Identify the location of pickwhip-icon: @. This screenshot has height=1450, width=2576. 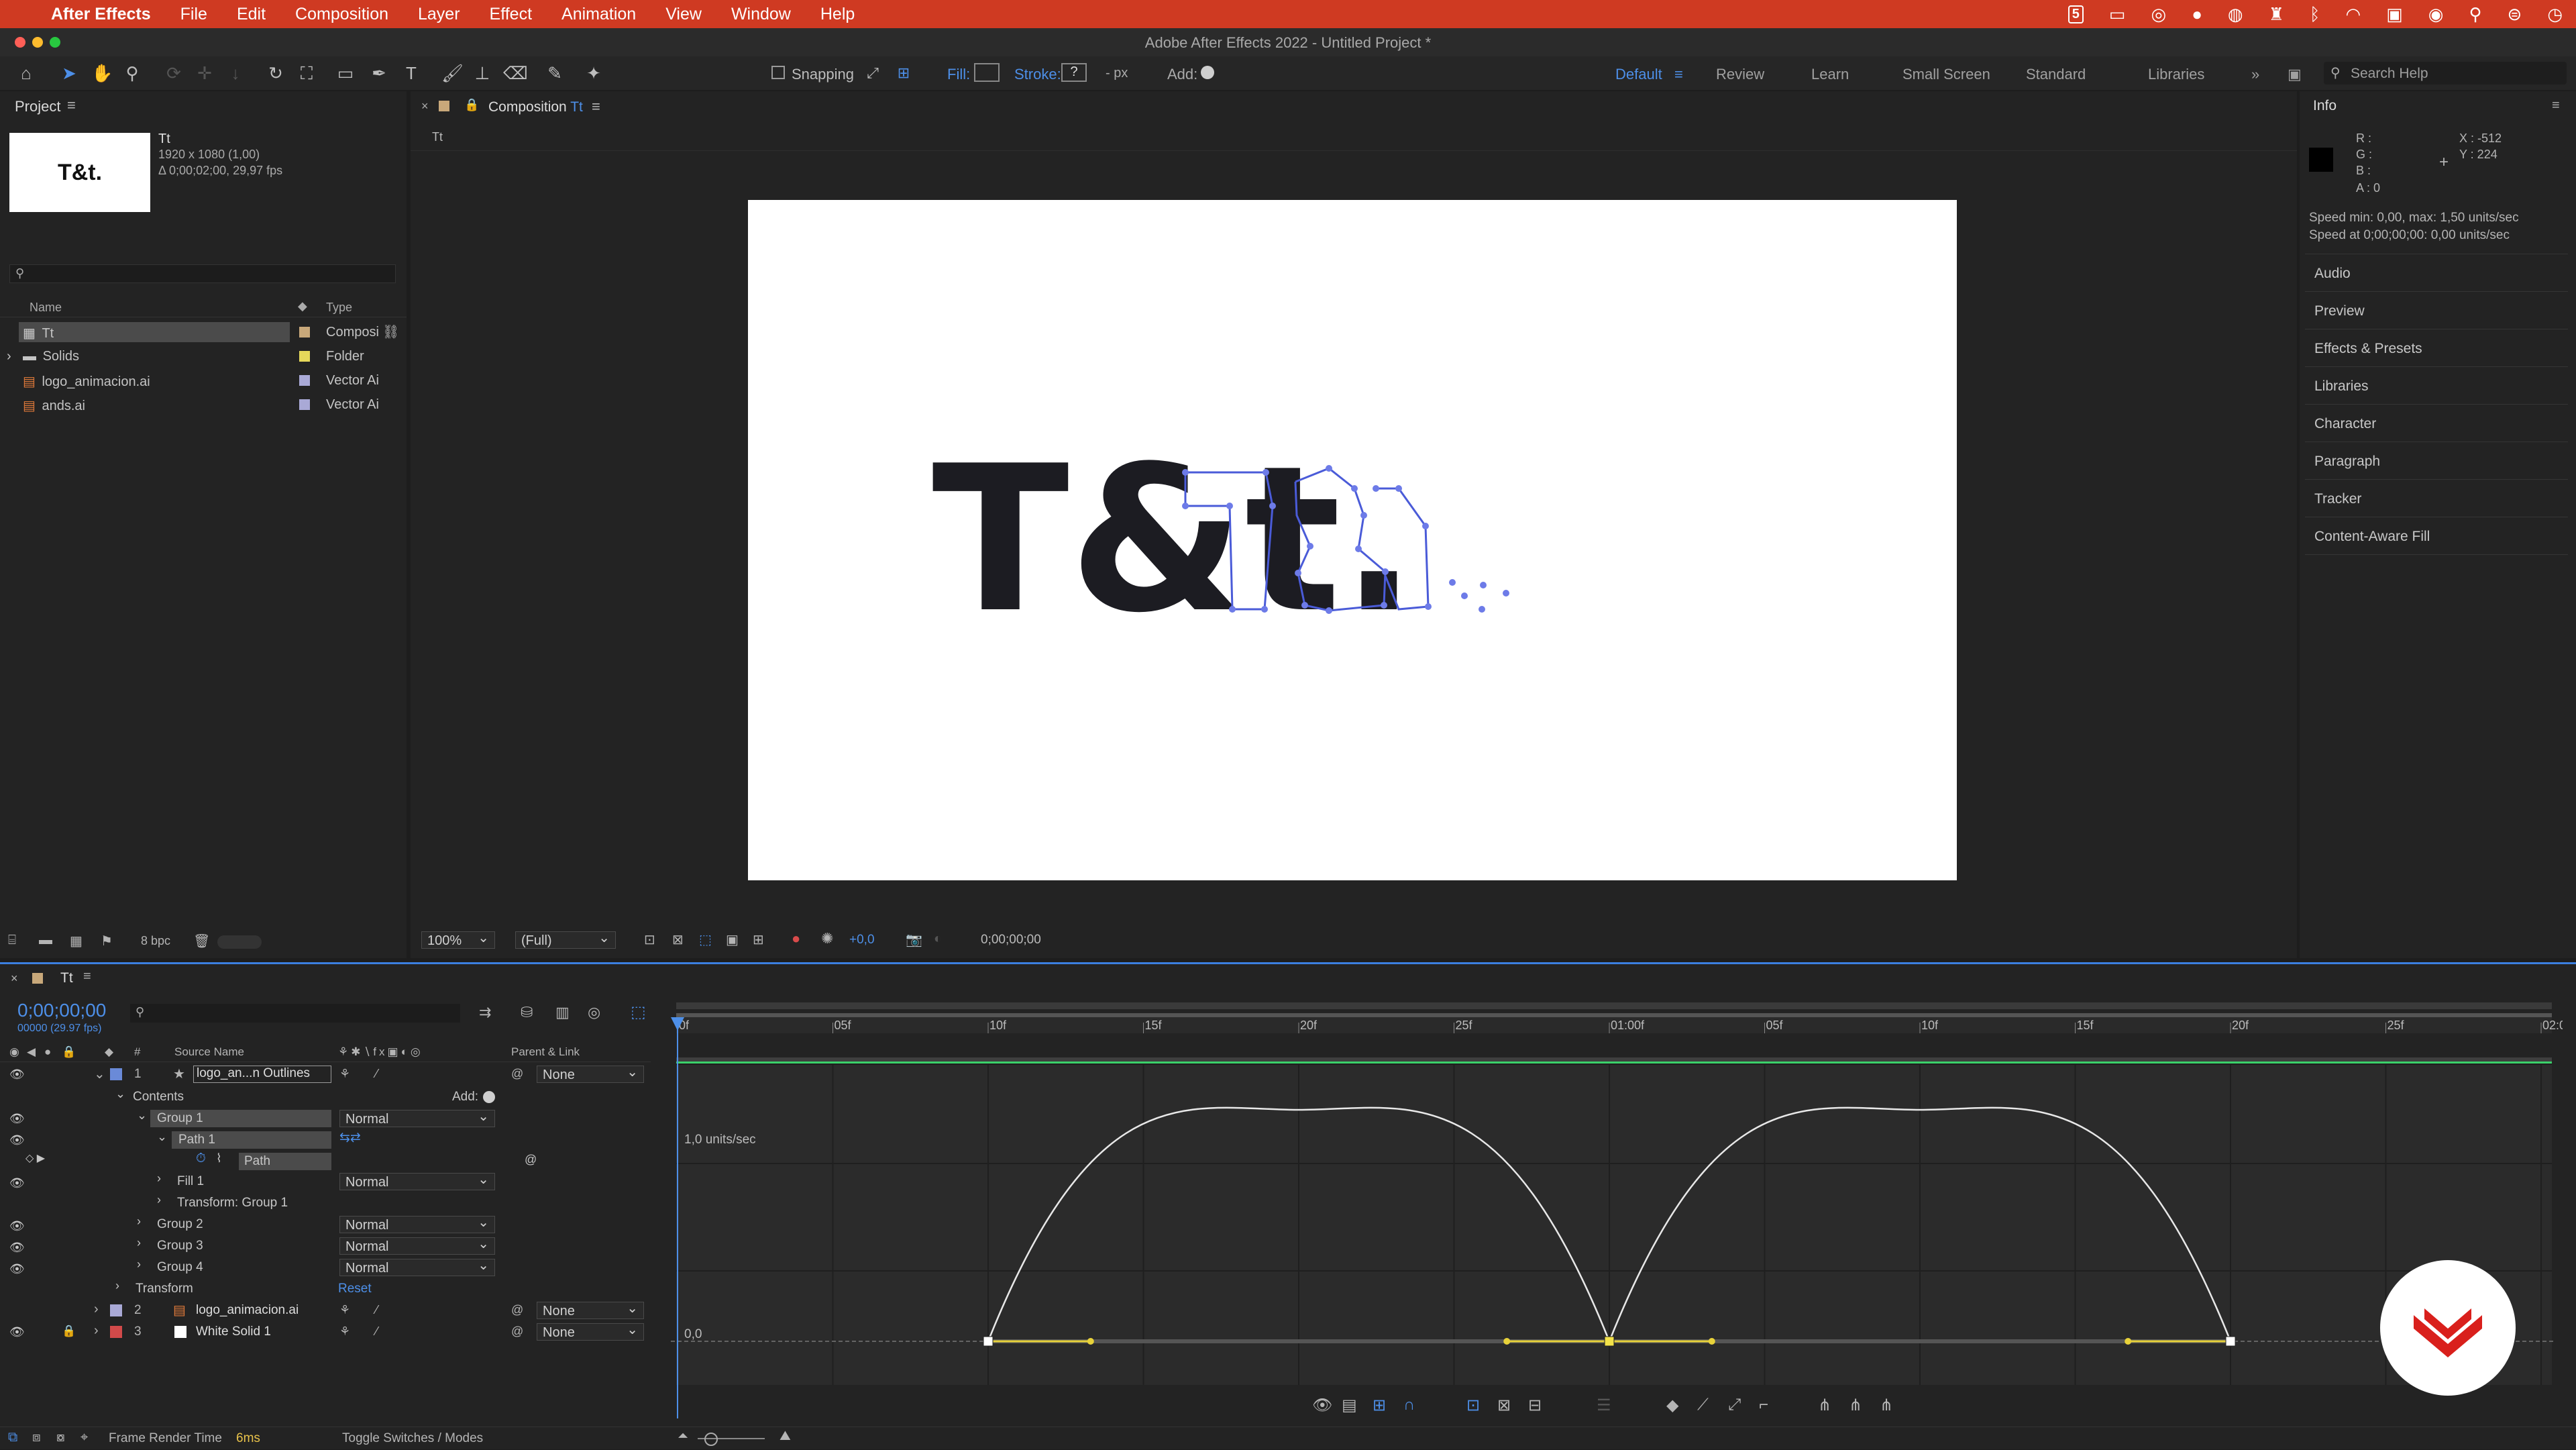
(517, 1074).